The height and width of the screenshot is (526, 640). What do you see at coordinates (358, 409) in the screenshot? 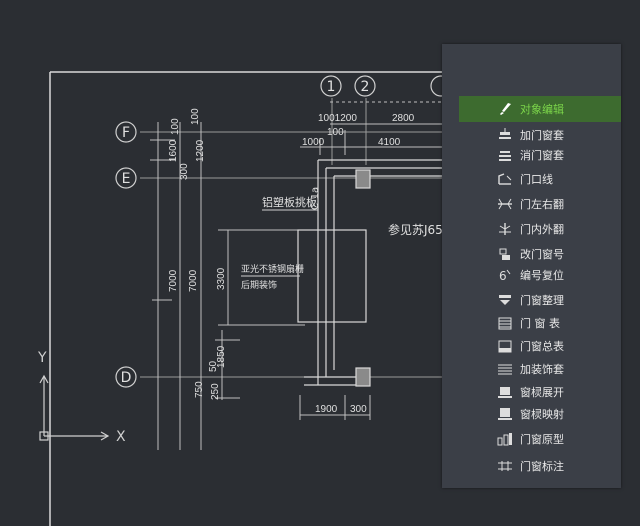
I see `dim-300: 300` at bounding box center [358, 409].